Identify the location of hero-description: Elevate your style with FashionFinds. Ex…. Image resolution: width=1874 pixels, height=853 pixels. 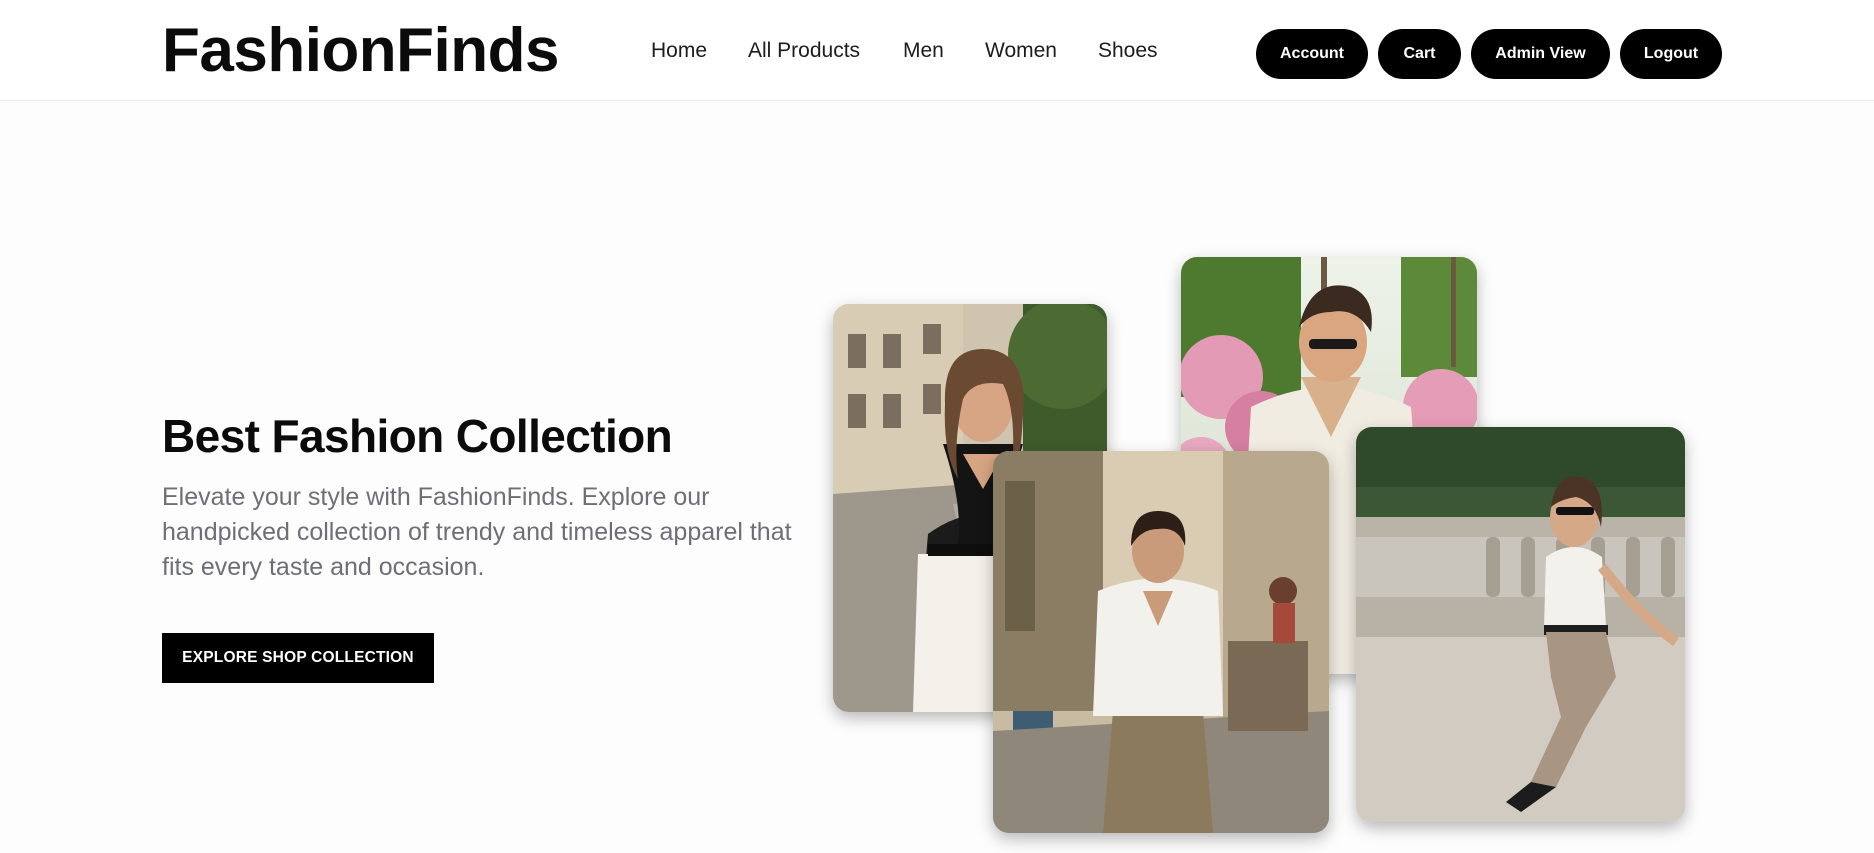
(477, 532).